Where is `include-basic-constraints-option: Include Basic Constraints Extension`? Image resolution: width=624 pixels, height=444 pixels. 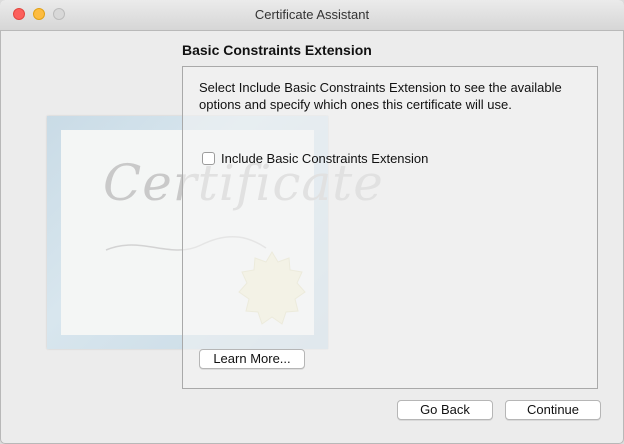
include-basic-constraints-option: Include Basic Constraints Extension is located at coordinates (315, 158).